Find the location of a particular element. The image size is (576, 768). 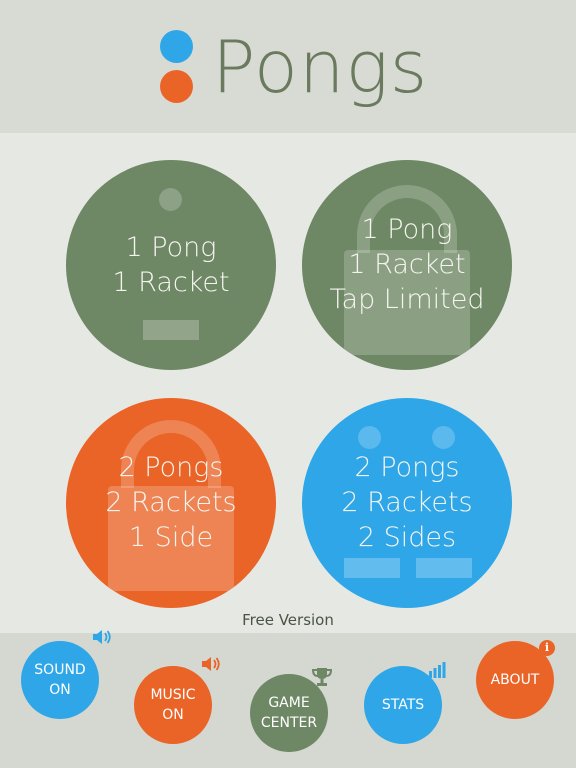

about-label: ABOUT is located at coordinates (515, 680).